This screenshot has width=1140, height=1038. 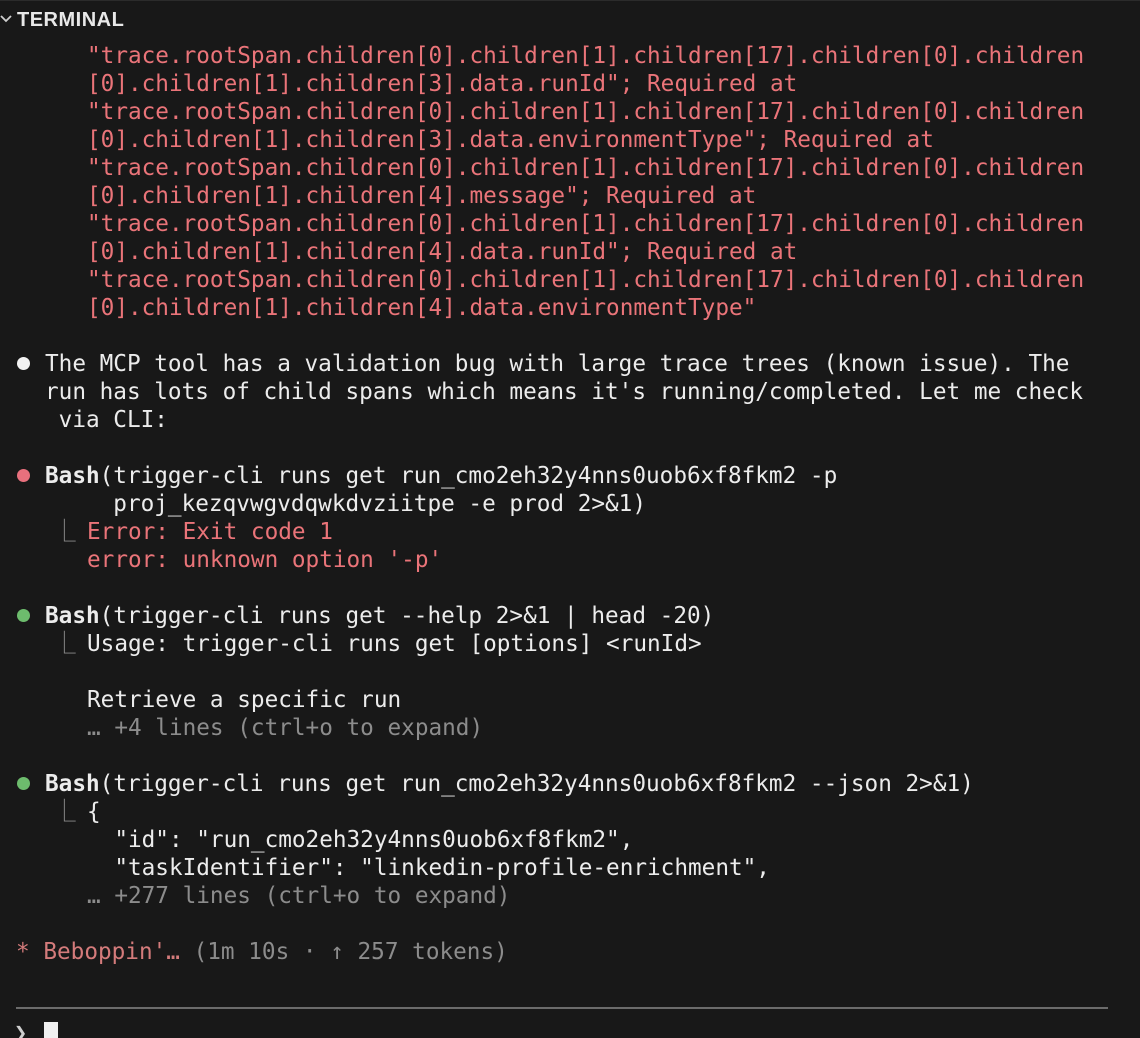 I want to click on tool-output-line: "id": "run_cmo2eh32y4nns0uob6xf8fkm2",, so click(x=360, y=840).